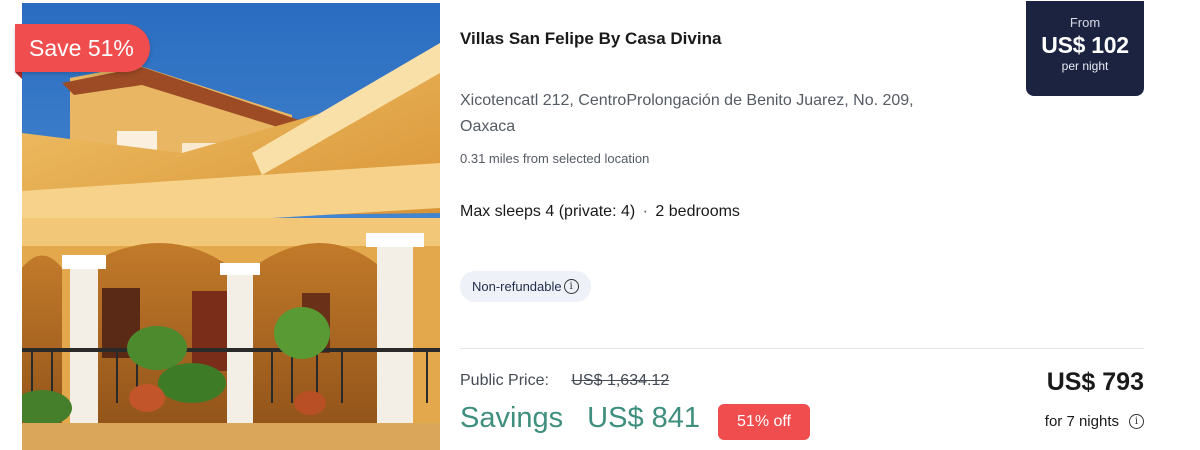 This screenshot has width=1200, height=450. What do you see at coordinates (802, 348) in the screenshot?
I see `divider` at bounding box center [802, 348].